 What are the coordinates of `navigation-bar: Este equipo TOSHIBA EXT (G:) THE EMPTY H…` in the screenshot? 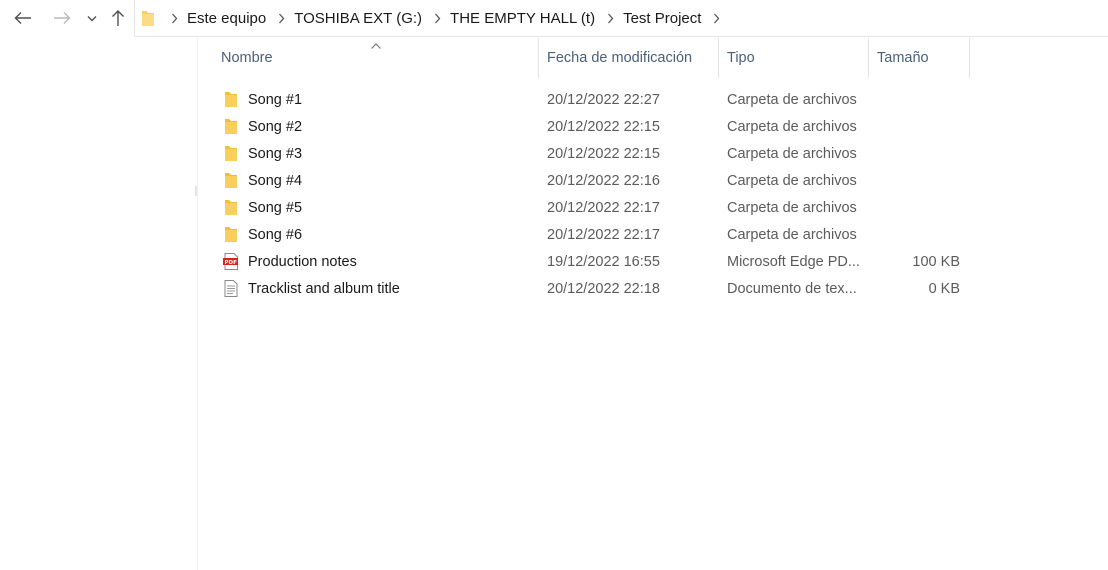 It's located at (554, 18).